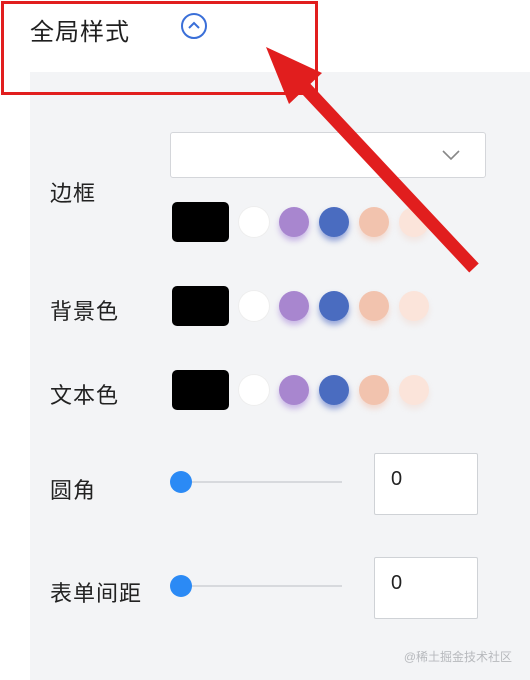 This screenshot has height=680, width=530. I want to click on collapse-button, so click(194, 26).